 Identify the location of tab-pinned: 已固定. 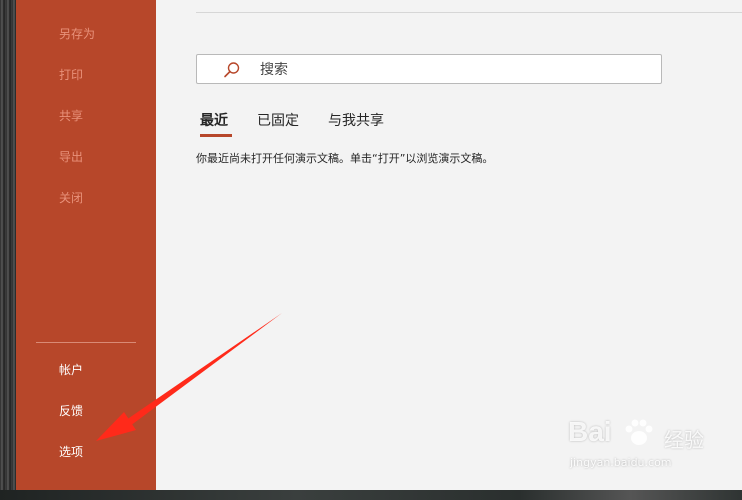
(278, 121).